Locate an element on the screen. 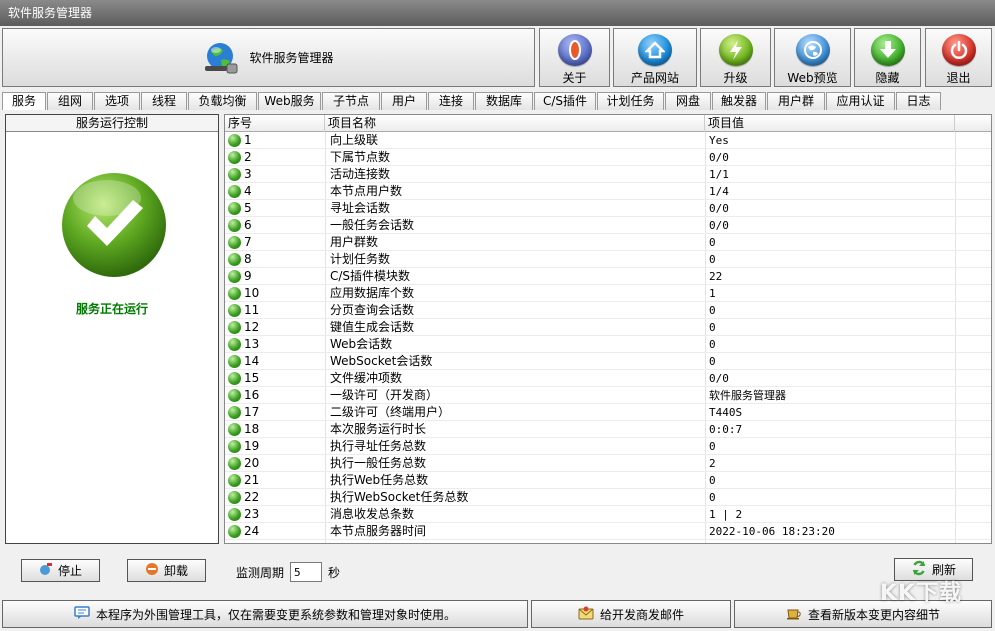 The image size is (995, 631). exit-button: 退出 is located at coordinates (958, 57).